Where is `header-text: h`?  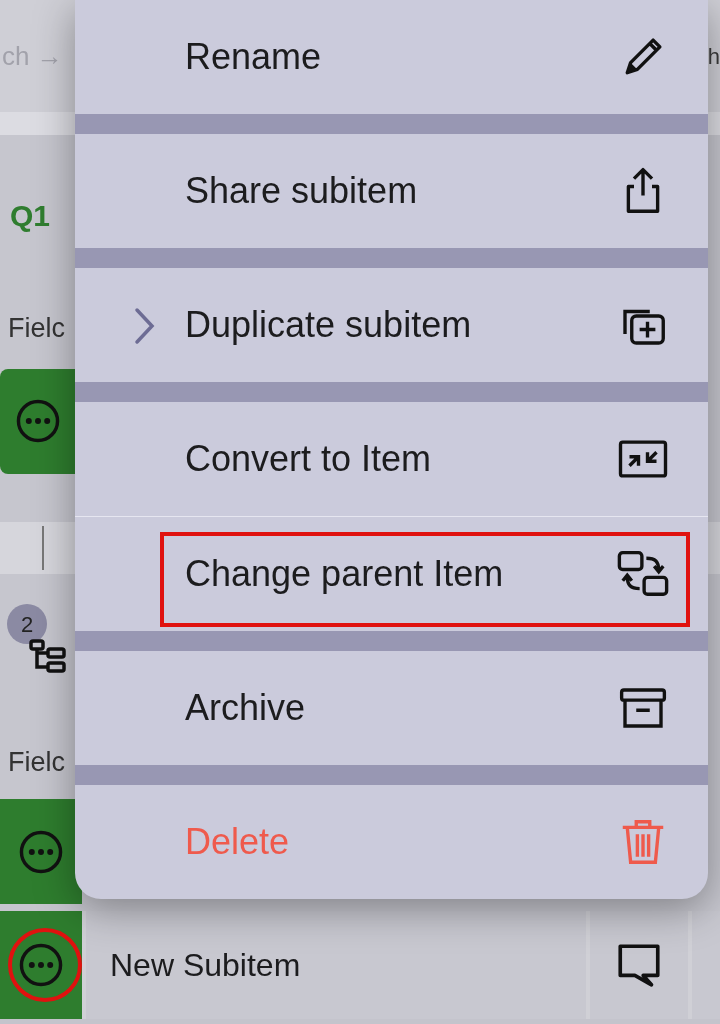
header-text: h is located at coordinates (713, 56).